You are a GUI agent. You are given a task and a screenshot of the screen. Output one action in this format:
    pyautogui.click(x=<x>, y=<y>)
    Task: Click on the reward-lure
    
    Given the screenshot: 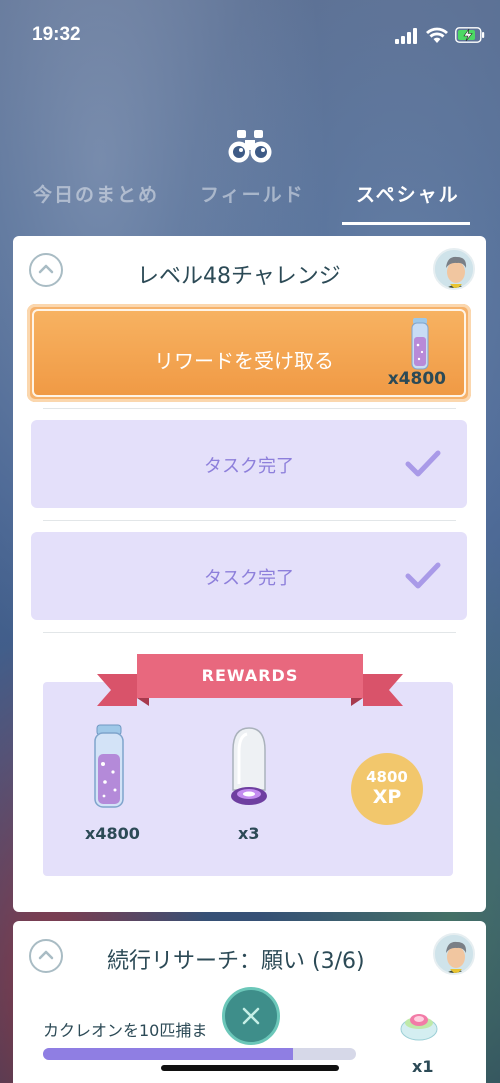 What is the action you would take?
    pyautogui.click(x=249, y=769)
    